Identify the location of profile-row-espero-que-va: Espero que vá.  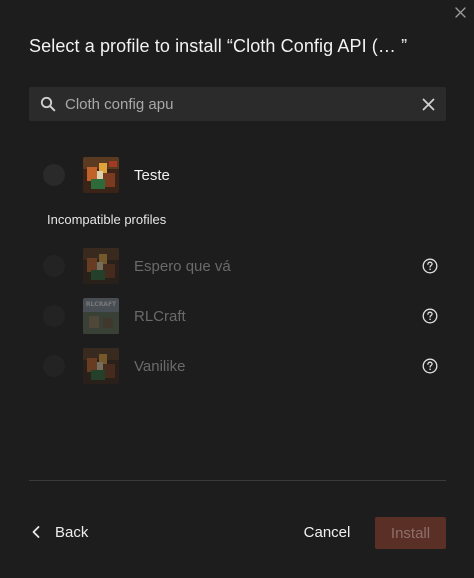
(237, 266).